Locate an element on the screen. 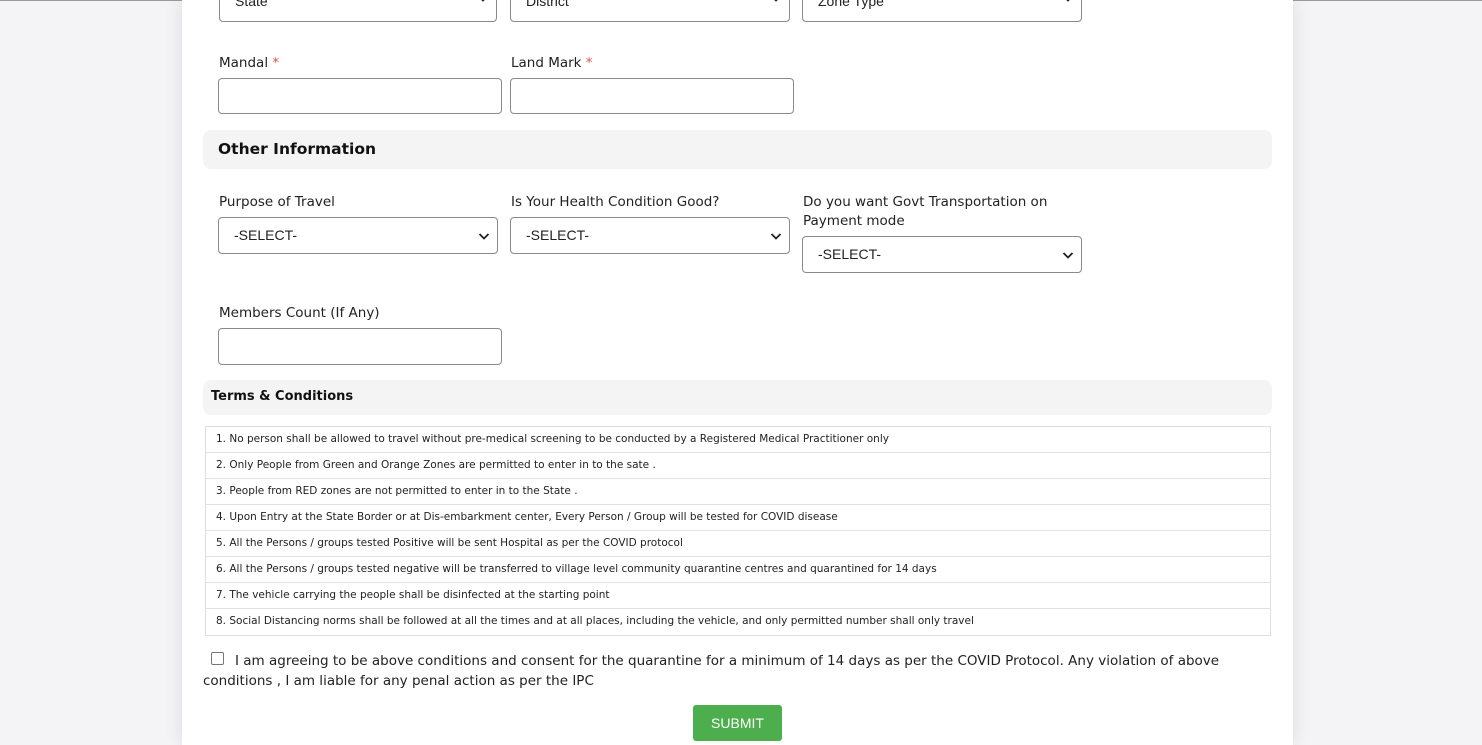 This screenshot has height=745, width=1482. state-select-value: State is located at coordinates (251, 4).